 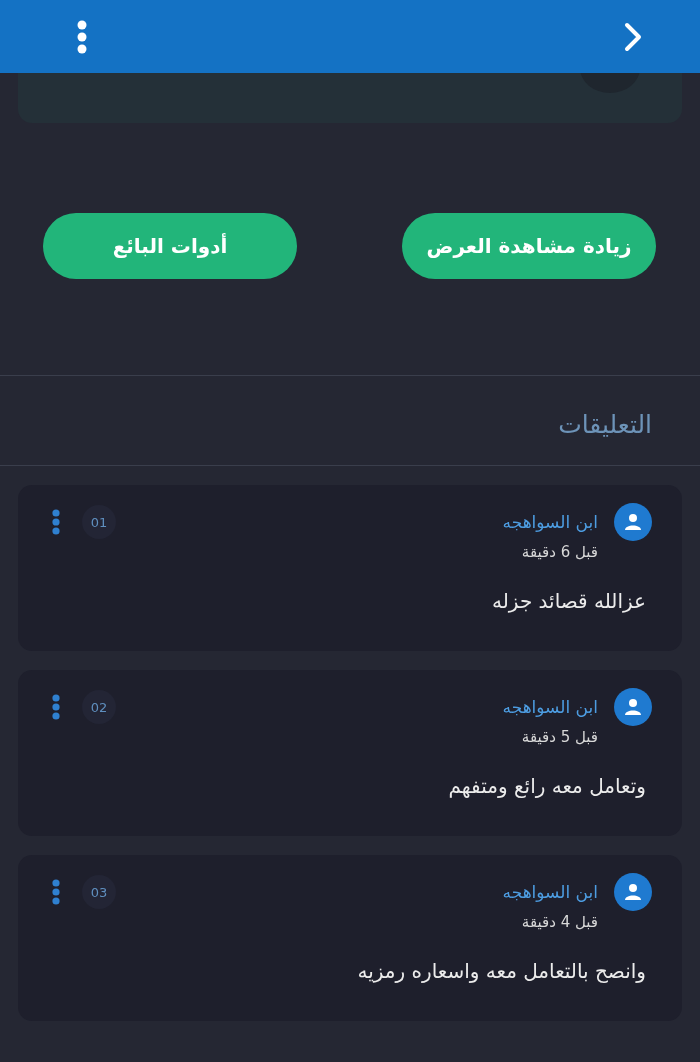 I want to click on comment-text: عزالله قصائد جزله, so click(x=569, y=601).